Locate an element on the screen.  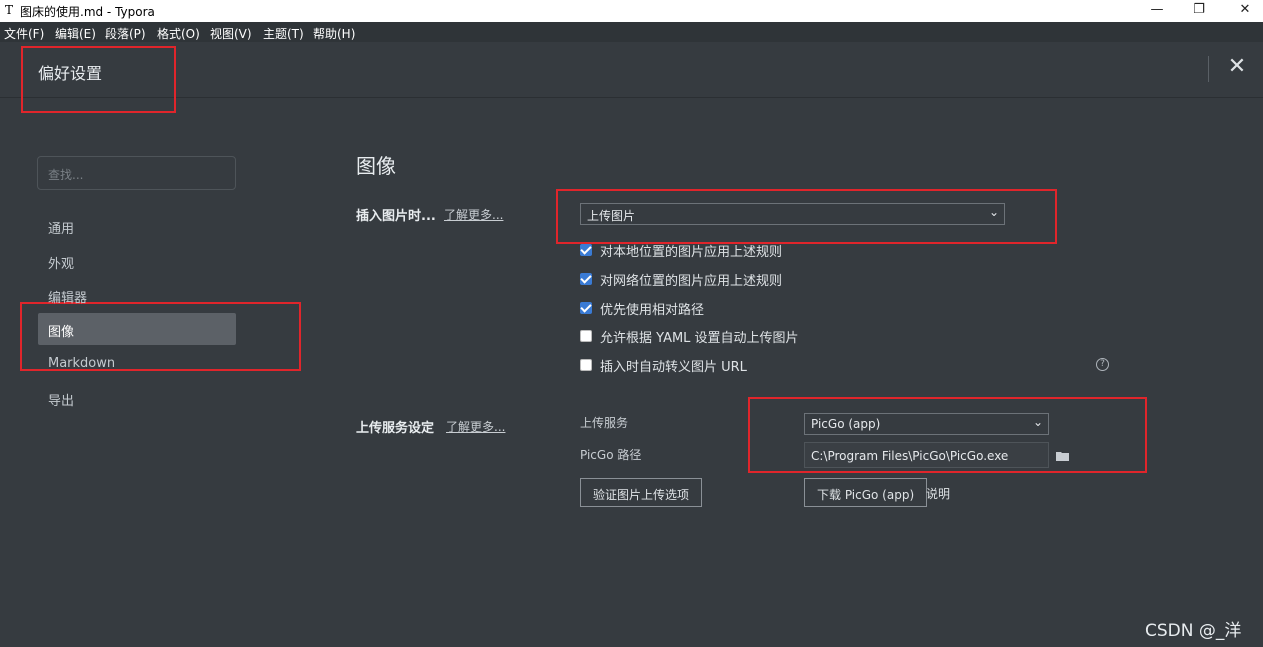
maximize-button: ❐ is located at coordinates (1199, 11).